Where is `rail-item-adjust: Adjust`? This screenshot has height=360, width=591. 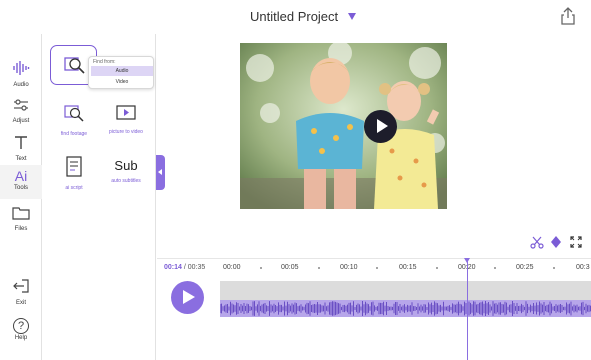 rail-item-adjust: Adjust is located at coordinates (21, 113).